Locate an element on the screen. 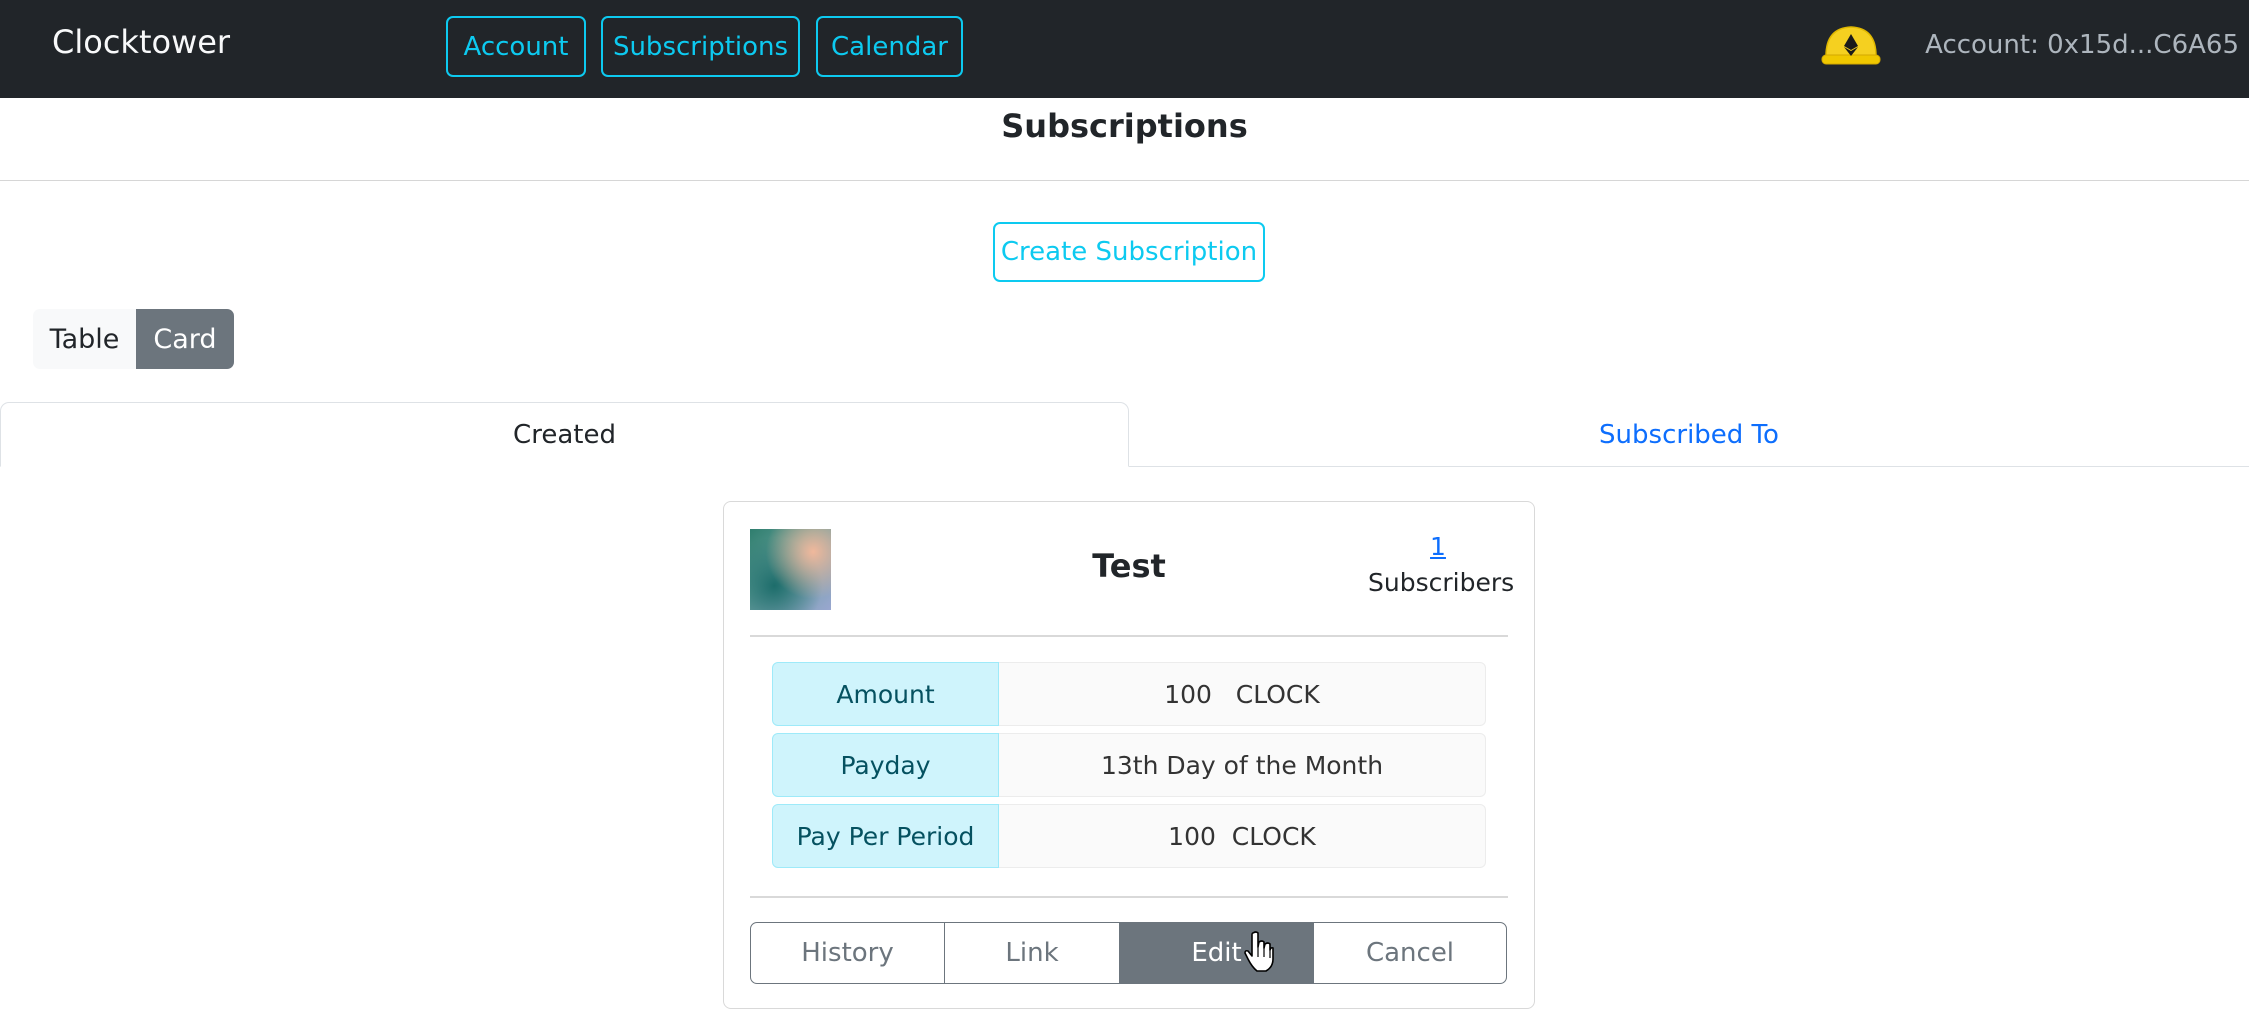 This screenshot has width=2249, height=1033. toggle-table-button: Table is located at coordinates (84, 339).